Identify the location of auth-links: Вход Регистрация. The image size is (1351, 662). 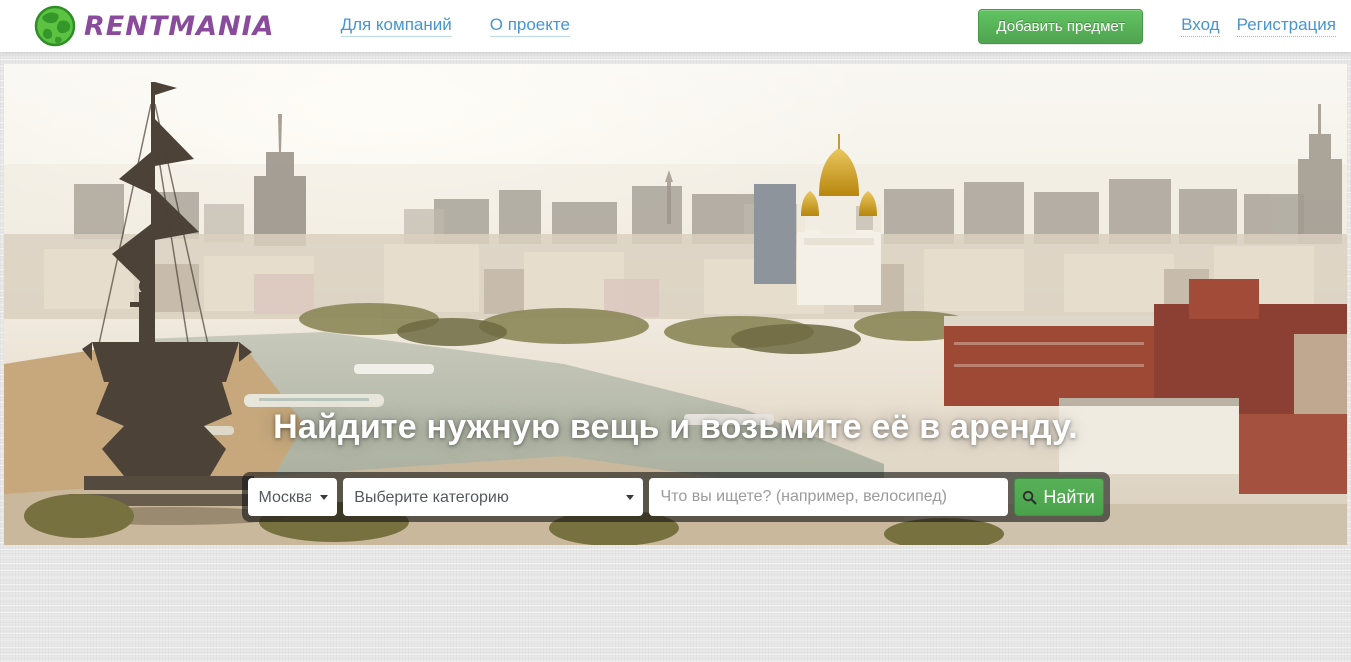
(1258, 26).